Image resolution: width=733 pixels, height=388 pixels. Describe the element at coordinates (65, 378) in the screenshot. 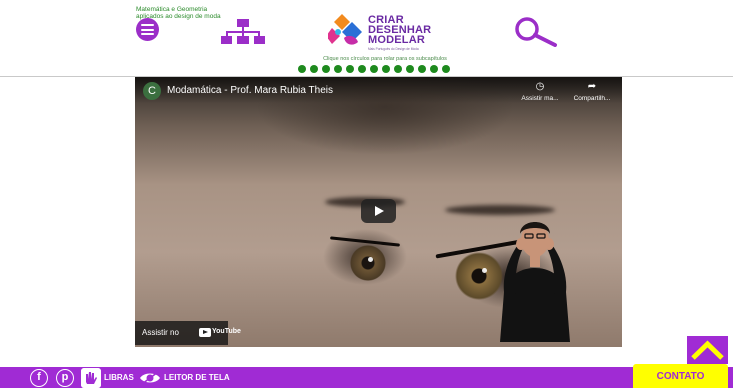

I see `pinterest-icon: p` at that location.